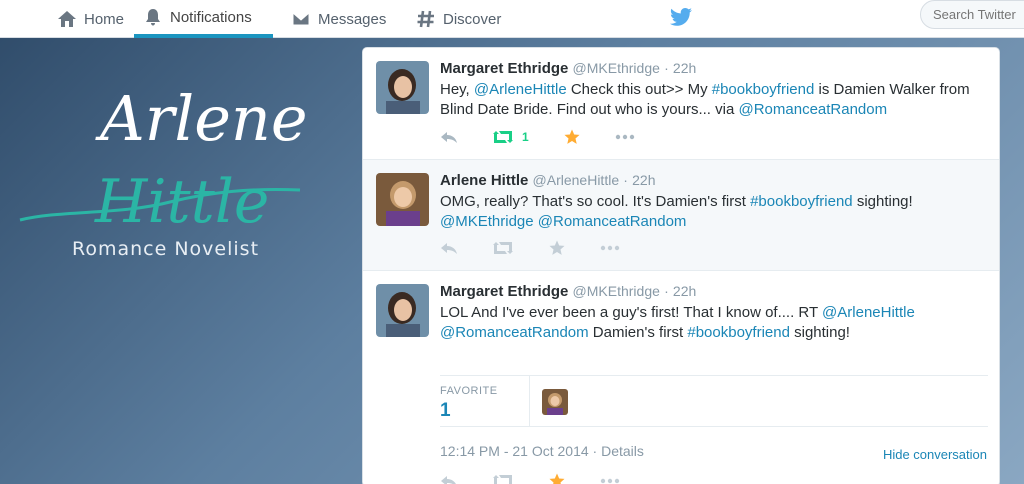 This screenshot has width=1024, height=484. What do you see at coordinates (211, 17) in the screenshot?
I see `nav-notifications-label: Notifications` at bounding box center [211, 17].